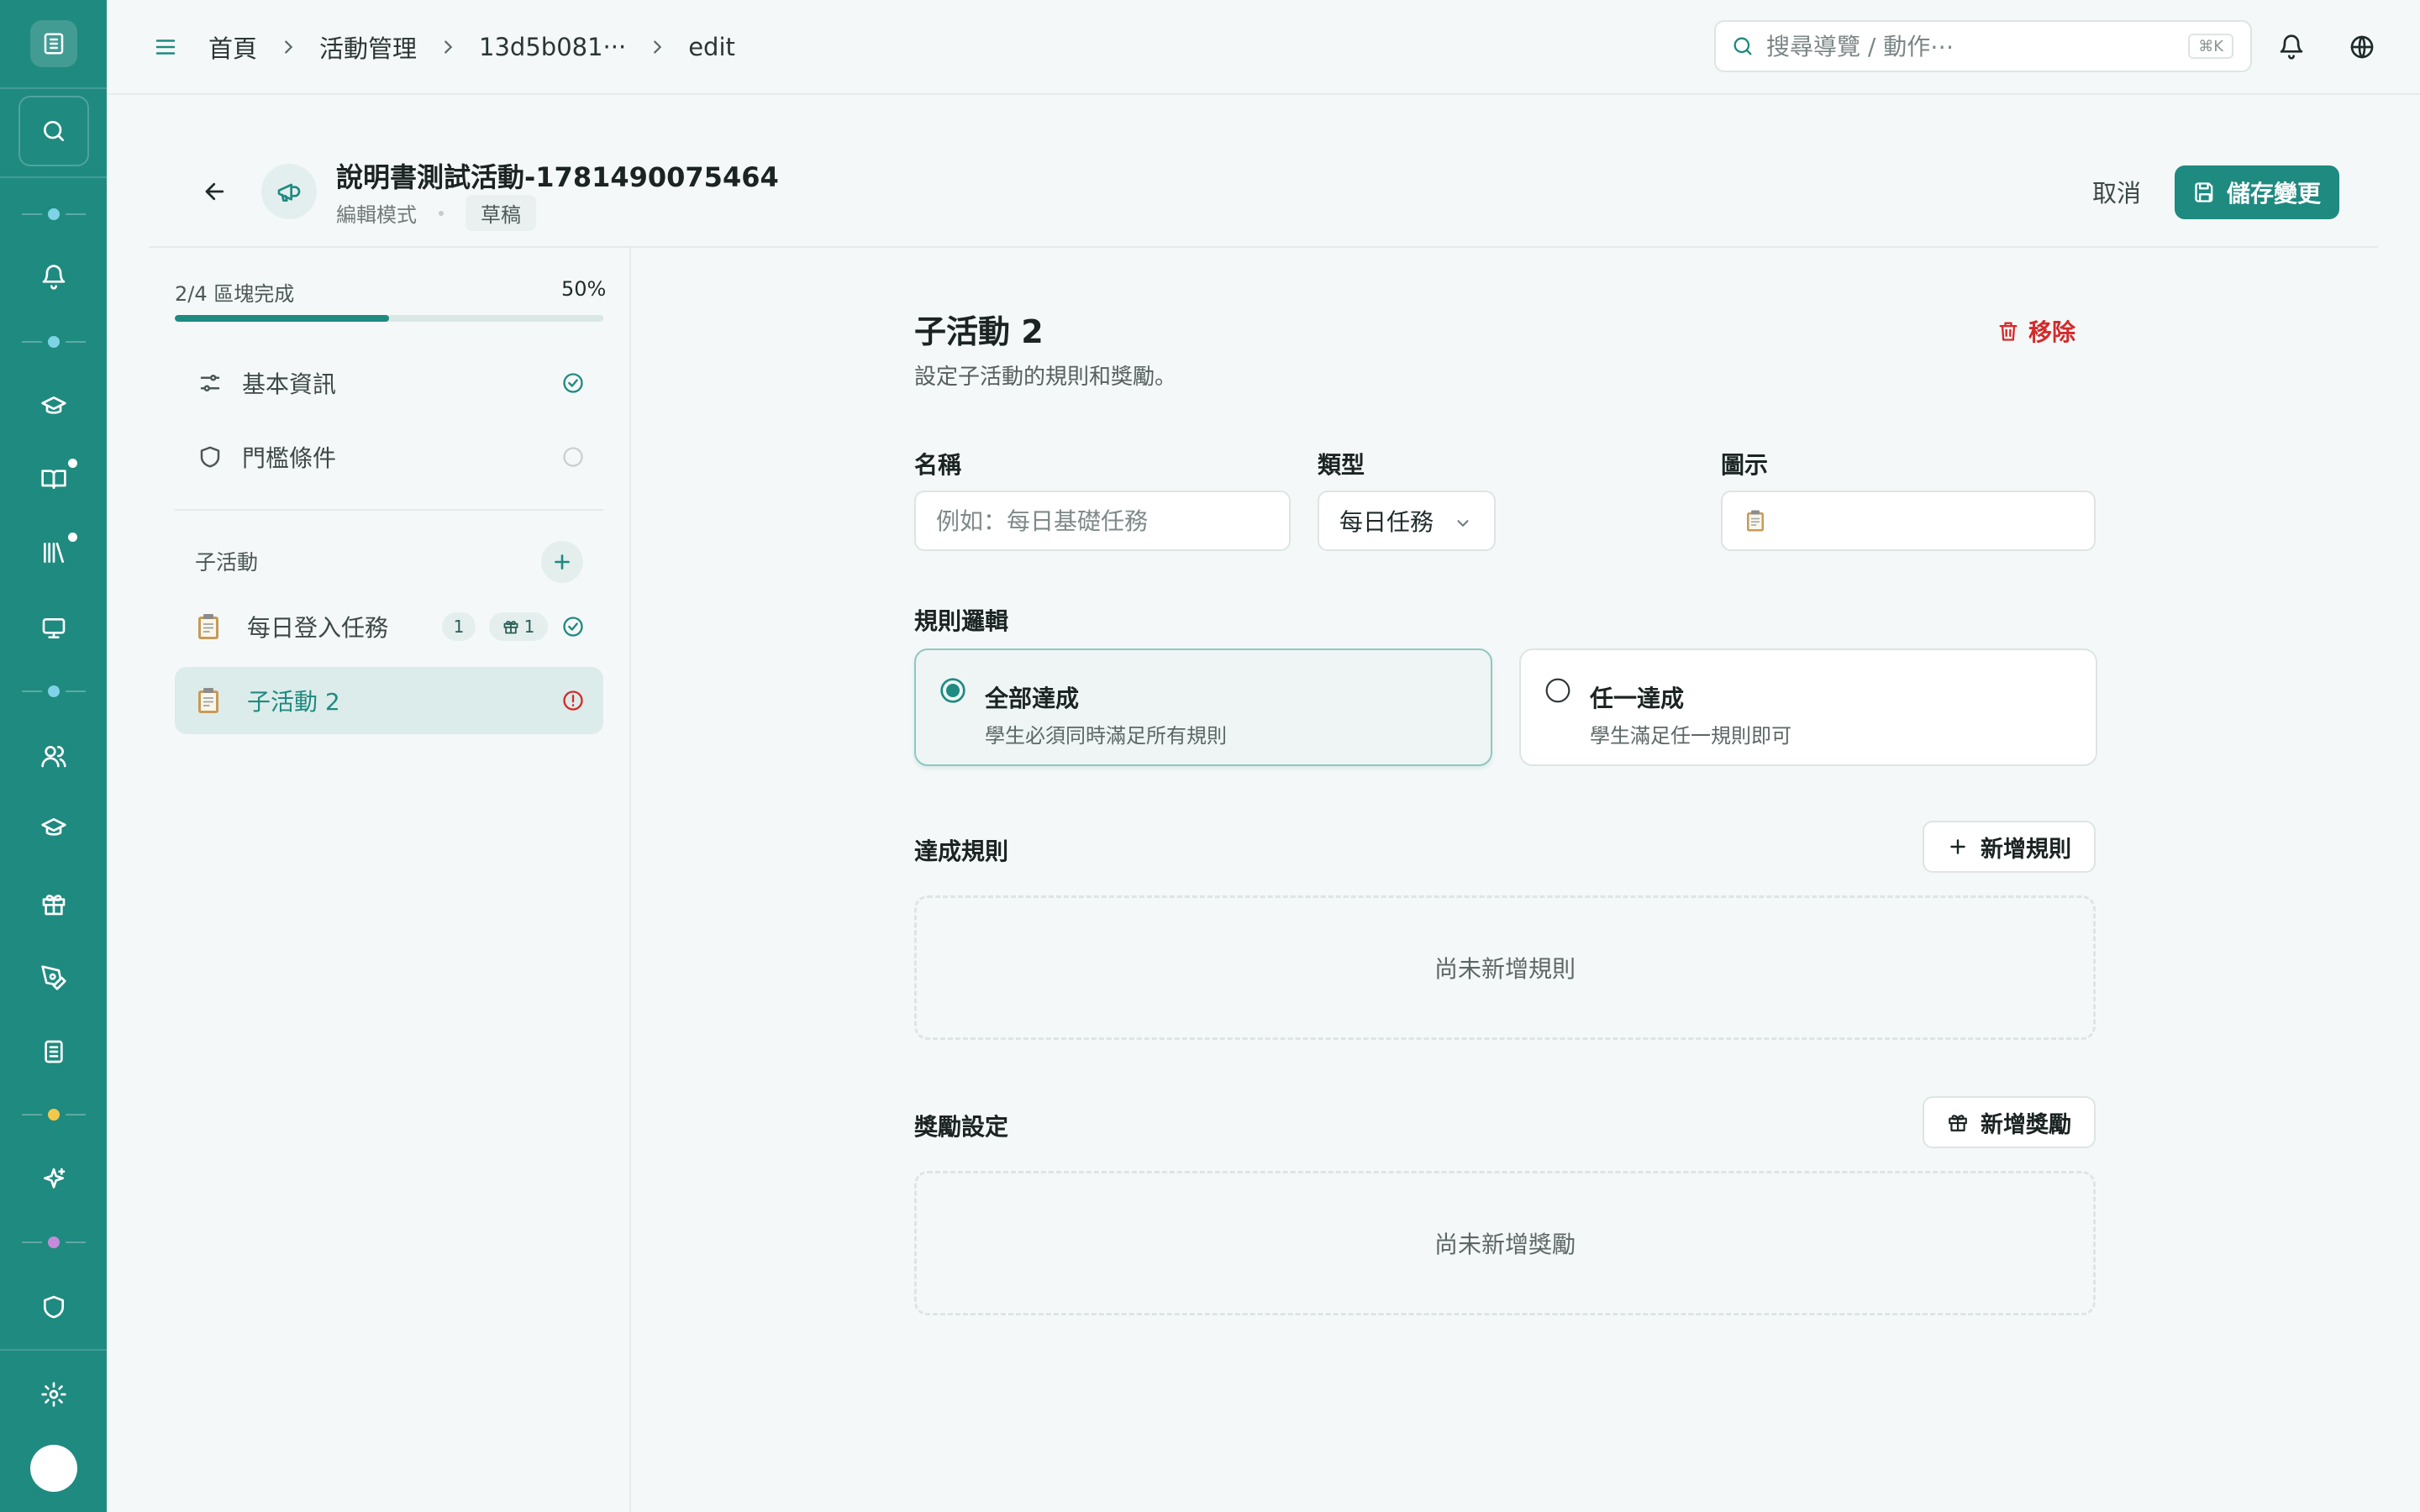 This screenshot has height=1512, width=2420. Describe the element at coordinates (953, 690) in the screenshot. I see `radio-selected` at that location.